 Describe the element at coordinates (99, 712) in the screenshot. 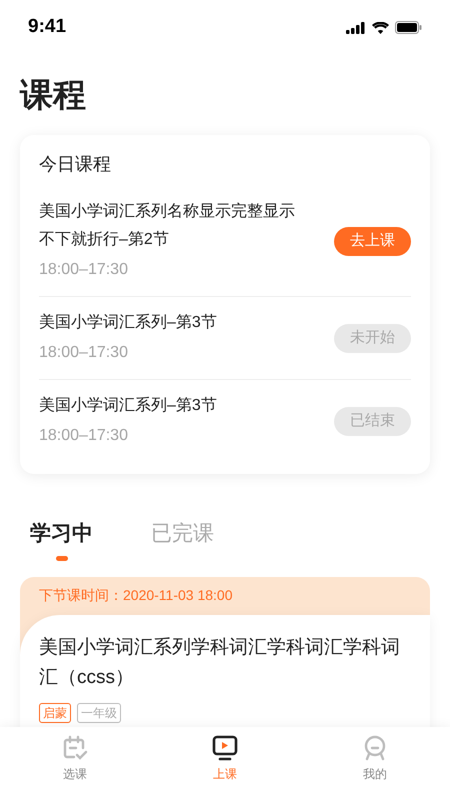

I see `course-tag: 一年级` at that location.